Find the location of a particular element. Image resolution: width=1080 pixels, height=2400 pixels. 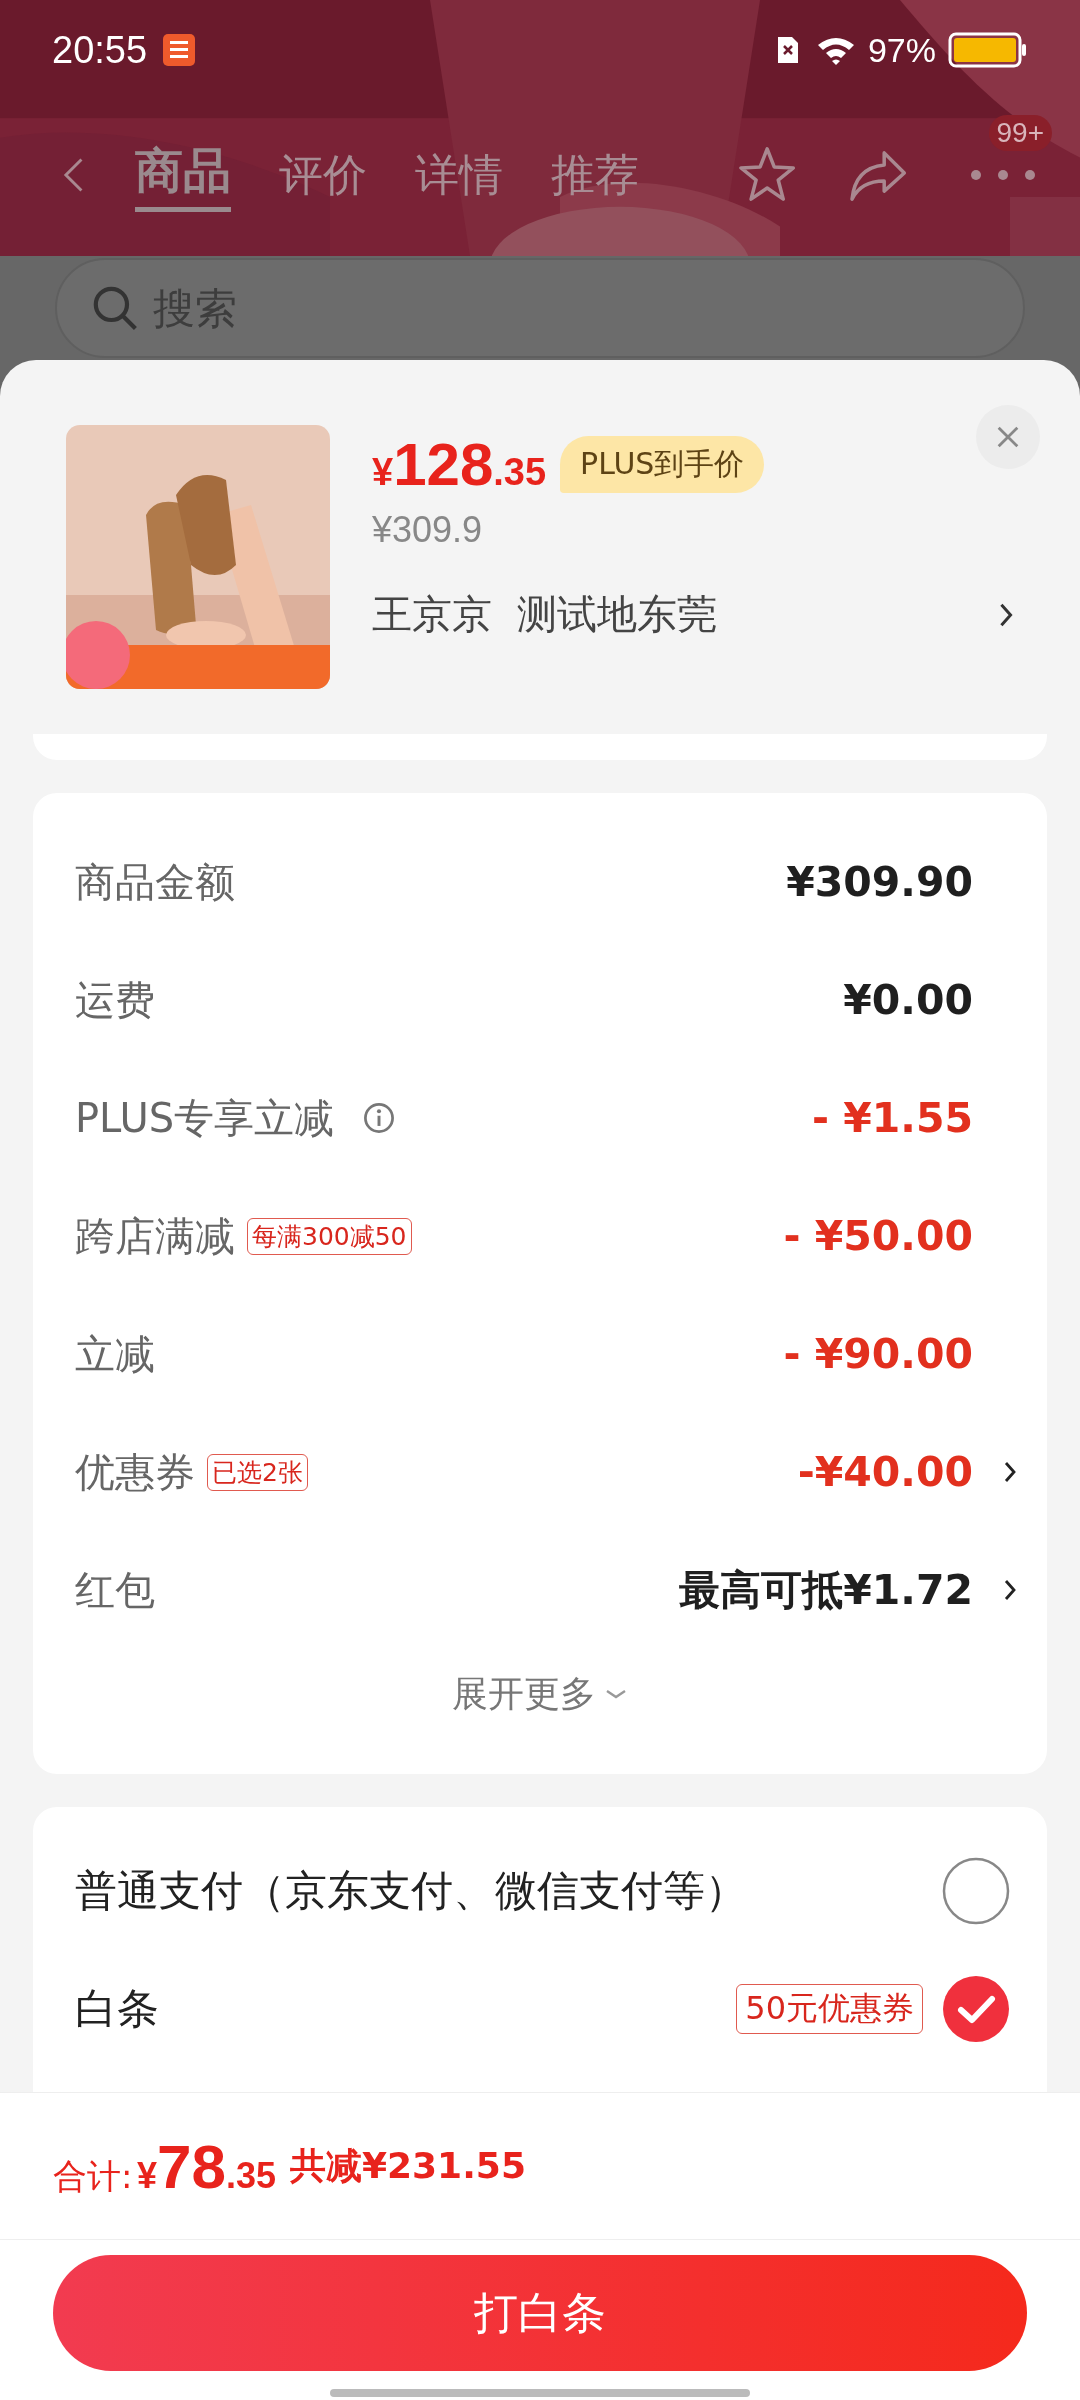

total-saving: 共减¥231.55 is located at coordinates (407, 2165).